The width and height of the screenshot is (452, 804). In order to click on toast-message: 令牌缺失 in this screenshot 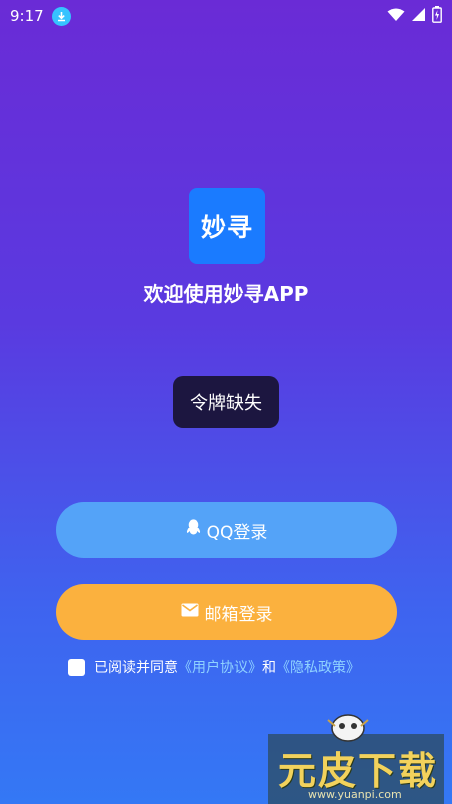, I will do `click(226, 403)`.